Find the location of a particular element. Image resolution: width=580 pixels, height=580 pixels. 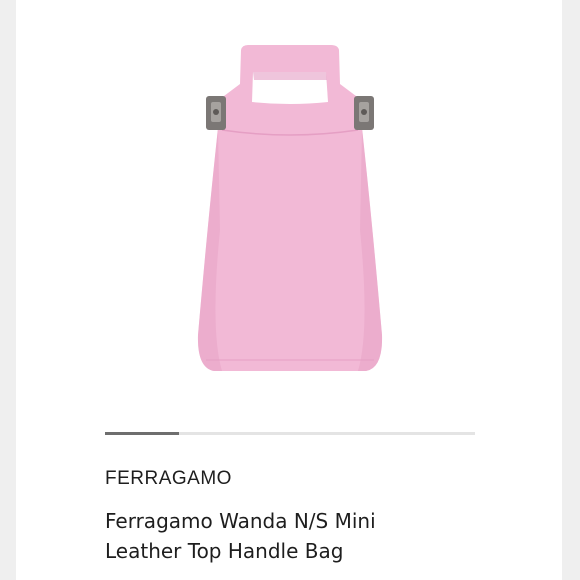

left-edge is located at coordinates (8, 290).